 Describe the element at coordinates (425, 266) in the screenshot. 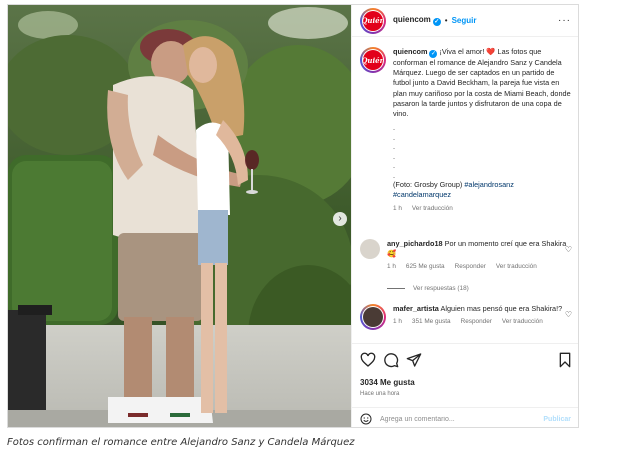

I see `likes-count: 625 Me gusta` at that location.